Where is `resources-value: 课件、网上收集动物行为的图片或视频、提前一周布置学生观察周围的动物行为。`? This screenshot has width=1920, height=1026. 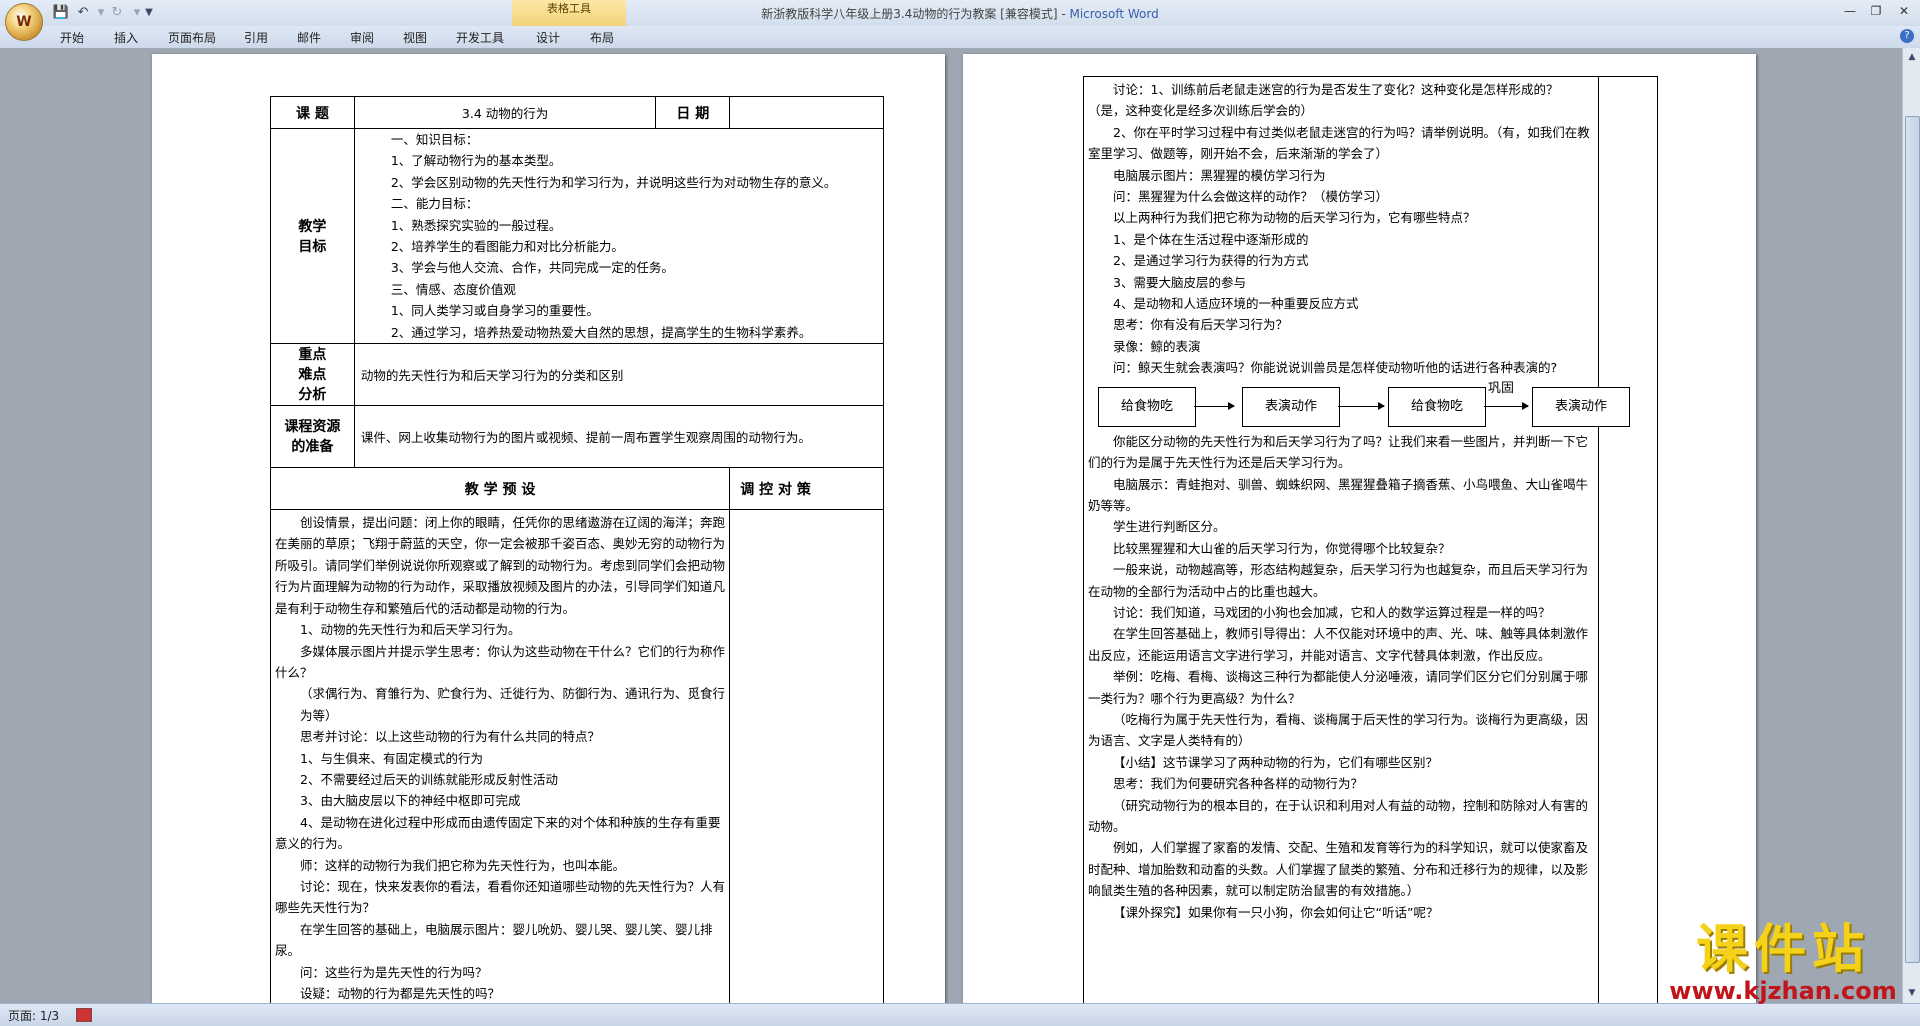 resources-value: 课件、网上收集动物行为的图片或视频、提前一周布置学生观察周围的动物行为。 is located at coordinates (619, 437).